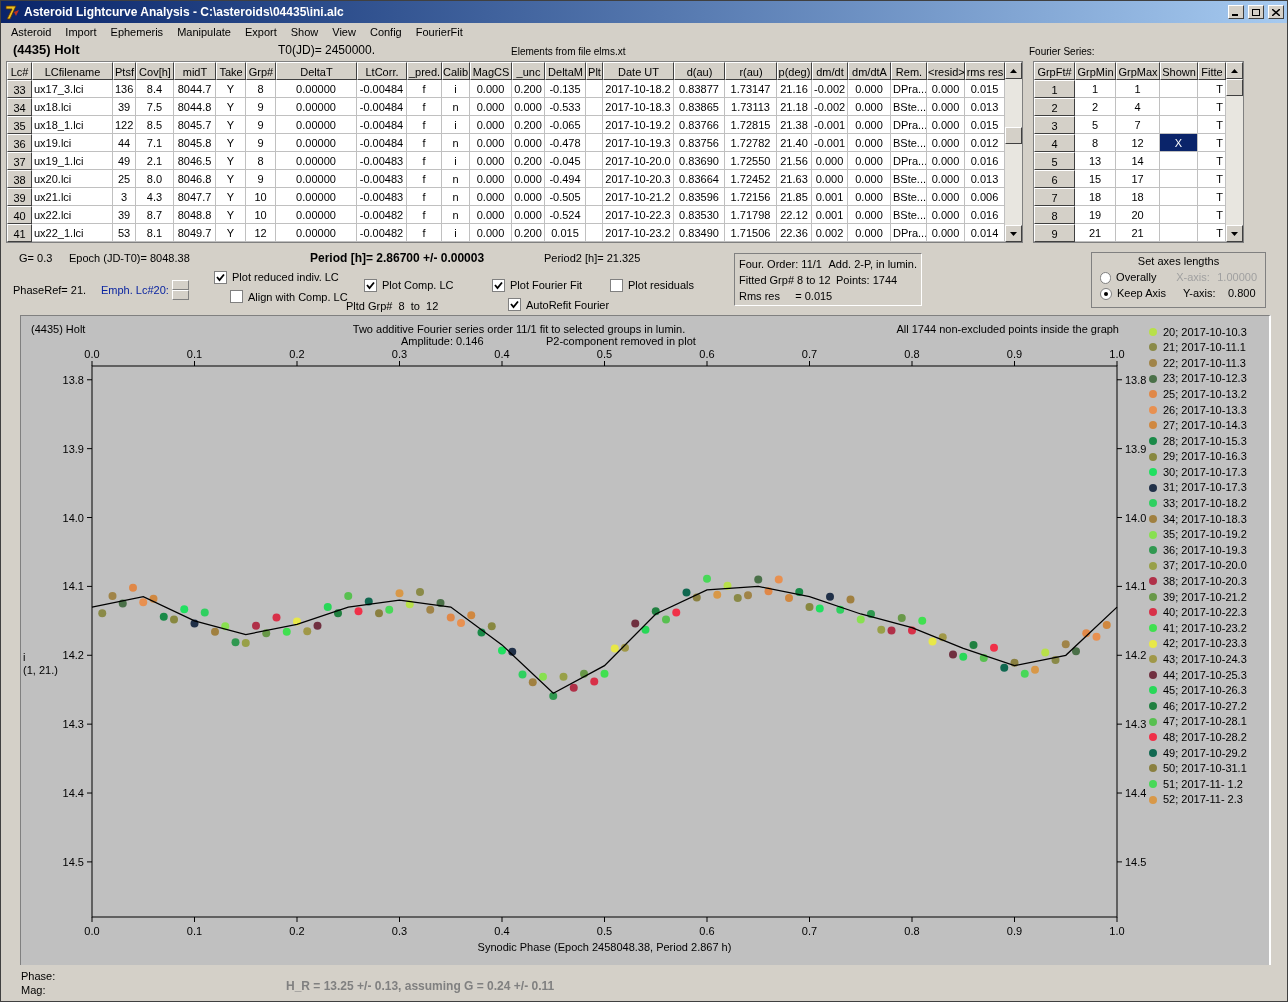 Image resolution: width=1288 pixels, height=1002 pixels. I want to click on menu-item: Export, so click(260, 32).